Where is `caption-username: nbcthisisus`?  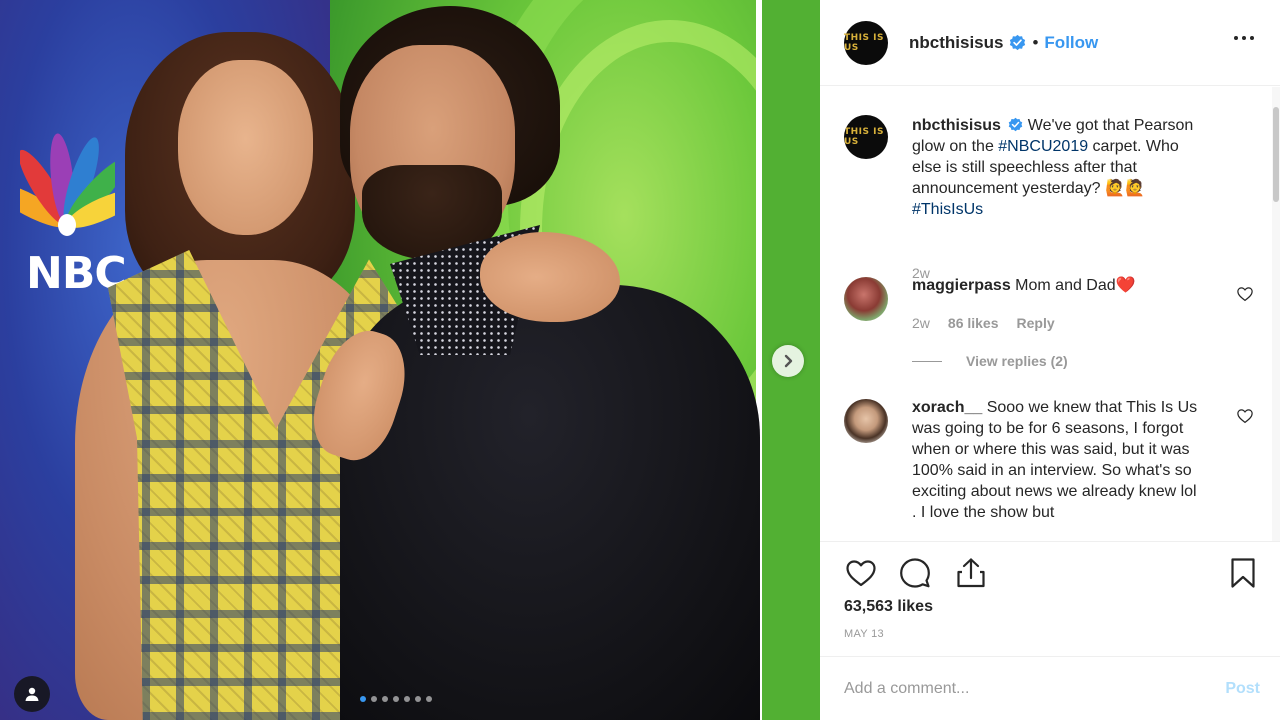
caption-username: nbcthisisus is located at coordinates (956, 125).